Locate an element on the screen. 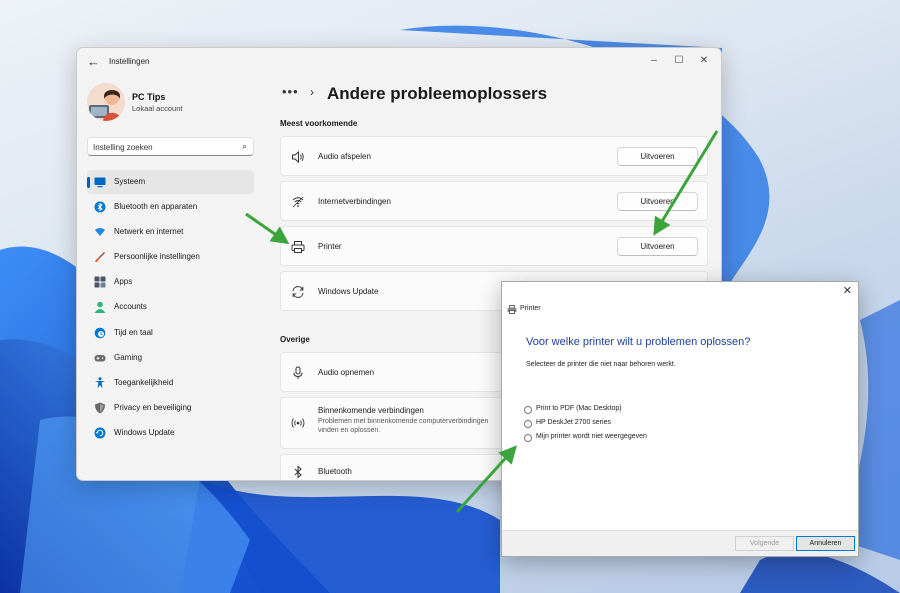  sidebar-item-label: Bluetooth en apparaten is located at coordinates (156, 207).